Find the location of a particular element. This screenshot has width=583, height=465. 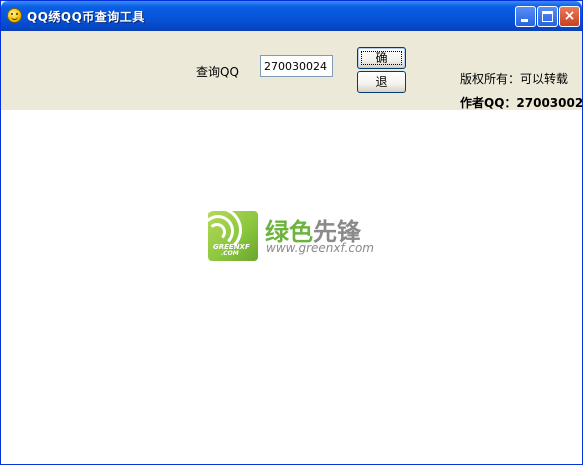

logo-text-bottom: .COM is located at coordinates (230, 253).